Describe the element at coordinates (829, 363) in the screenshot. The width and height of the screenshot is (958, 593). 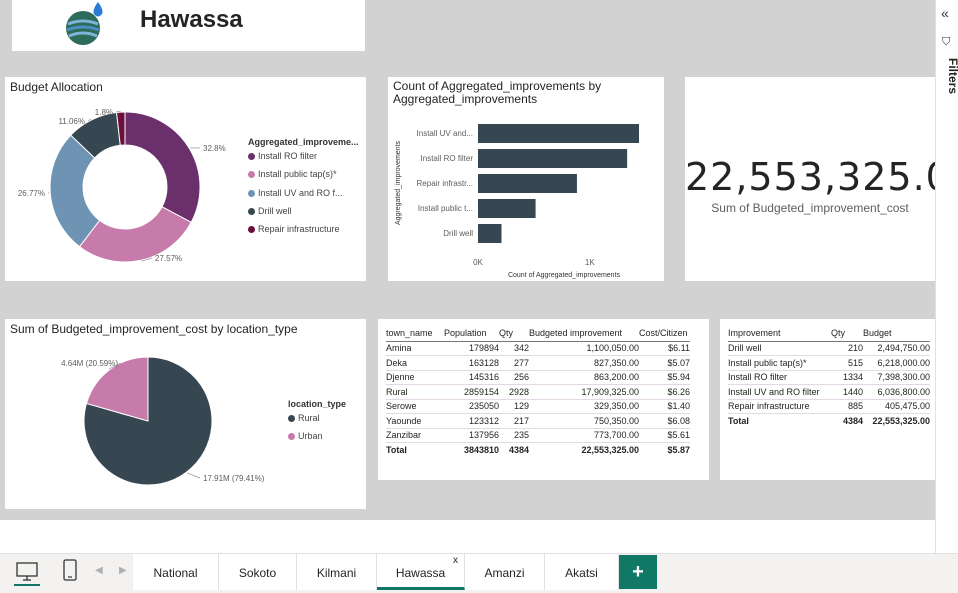
I see `table-row: Install public tap(s)* 515 6,218,000.00` at that location.